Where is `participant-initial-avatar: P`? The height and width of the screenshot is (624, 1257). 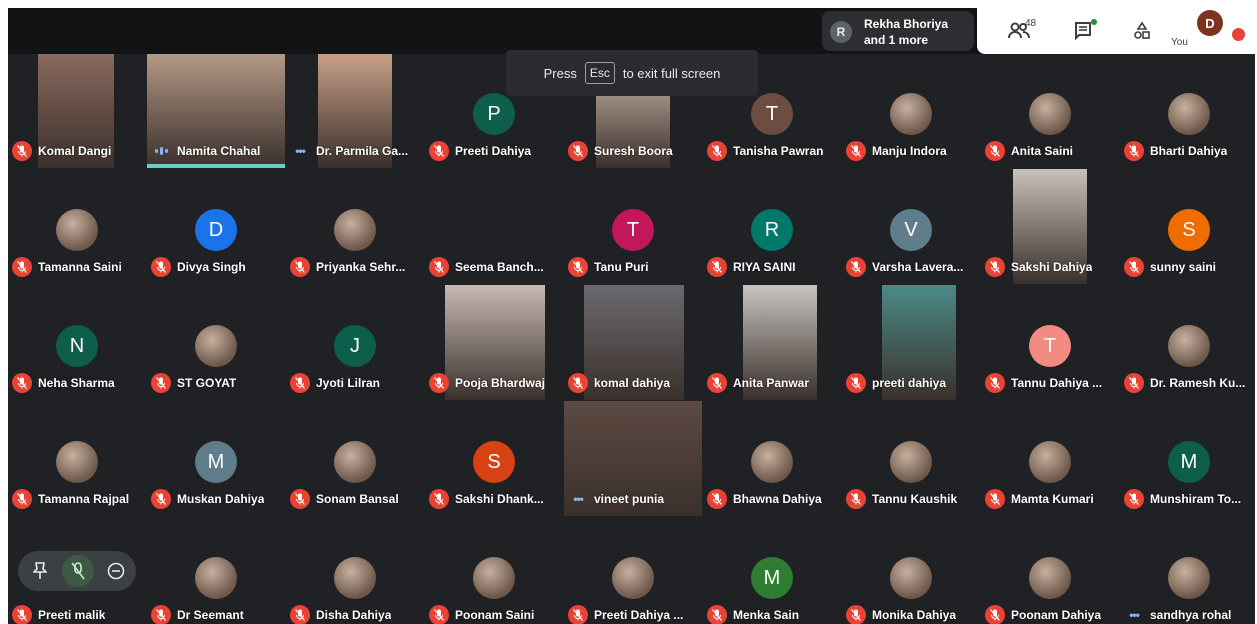
participant-initial-avatar: P is located at coordinates (494, 114).